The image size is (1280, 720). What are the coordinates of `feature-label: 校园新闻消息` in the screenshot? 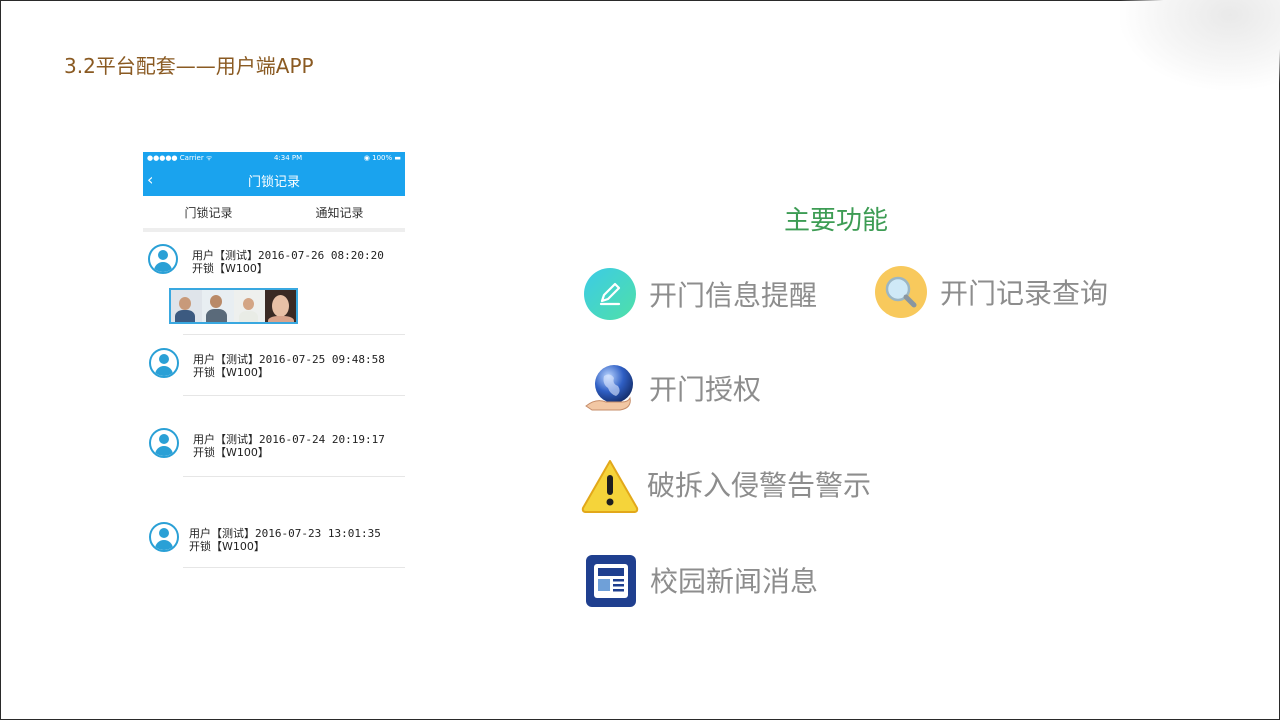 It's located at (734, 581).